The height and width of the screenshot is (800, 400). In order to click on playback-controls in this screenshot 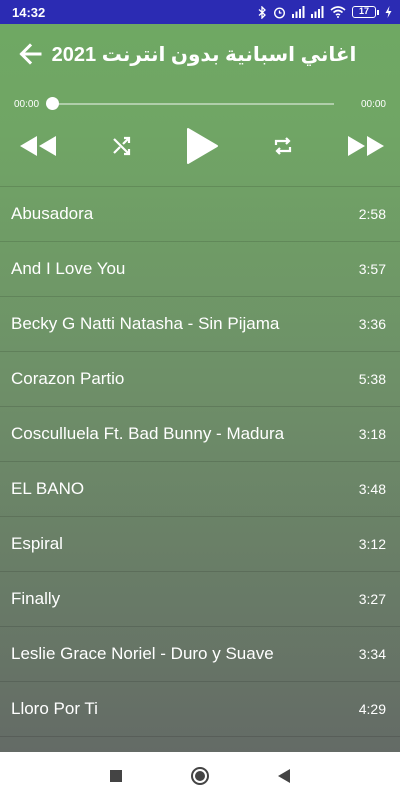, I will do `click(200, 146)`.